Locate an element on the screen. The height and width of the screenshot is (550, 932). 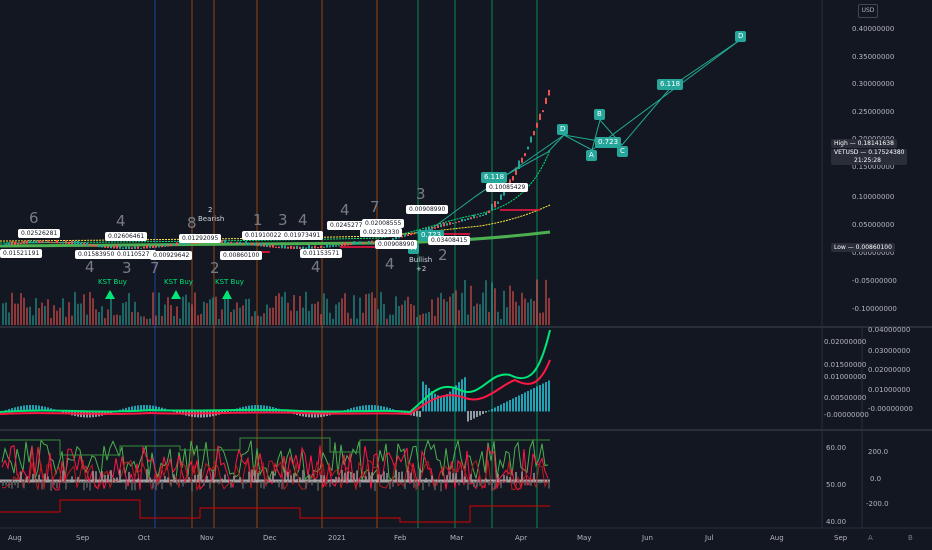
time-label: Oct is located at coordinates (144, 538).